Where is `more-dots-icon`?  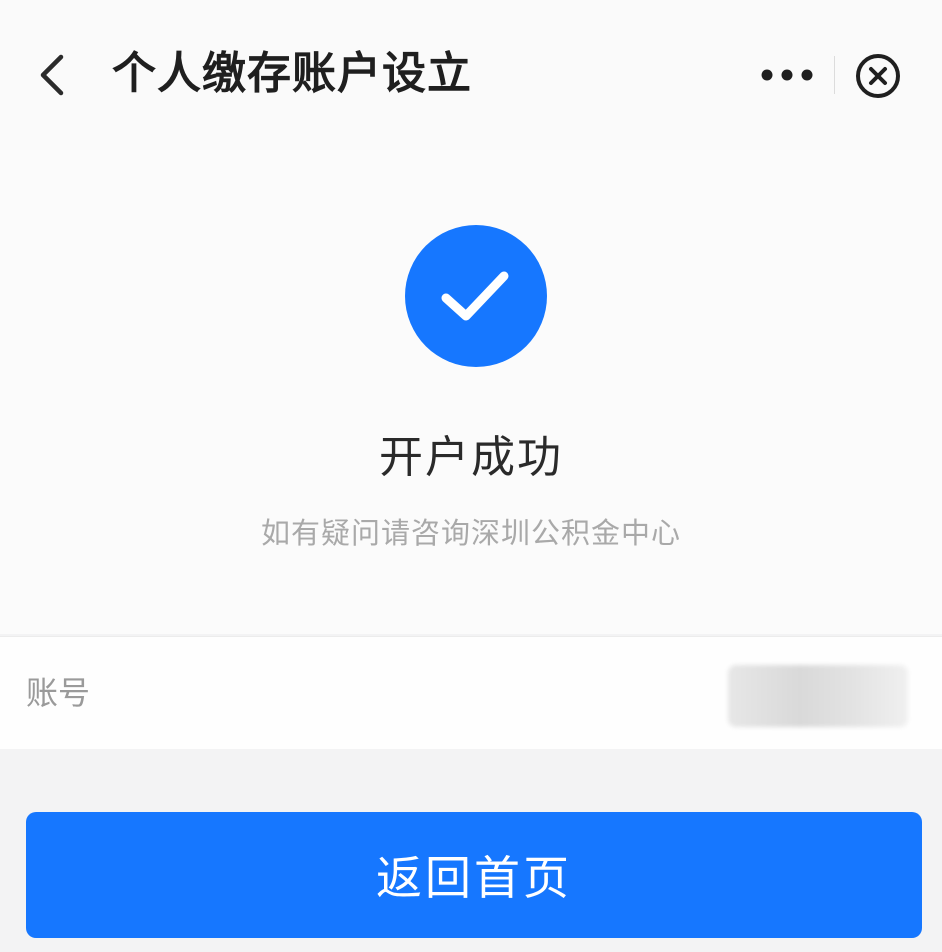 more-dots-icon is located at coordinates (787, 75).